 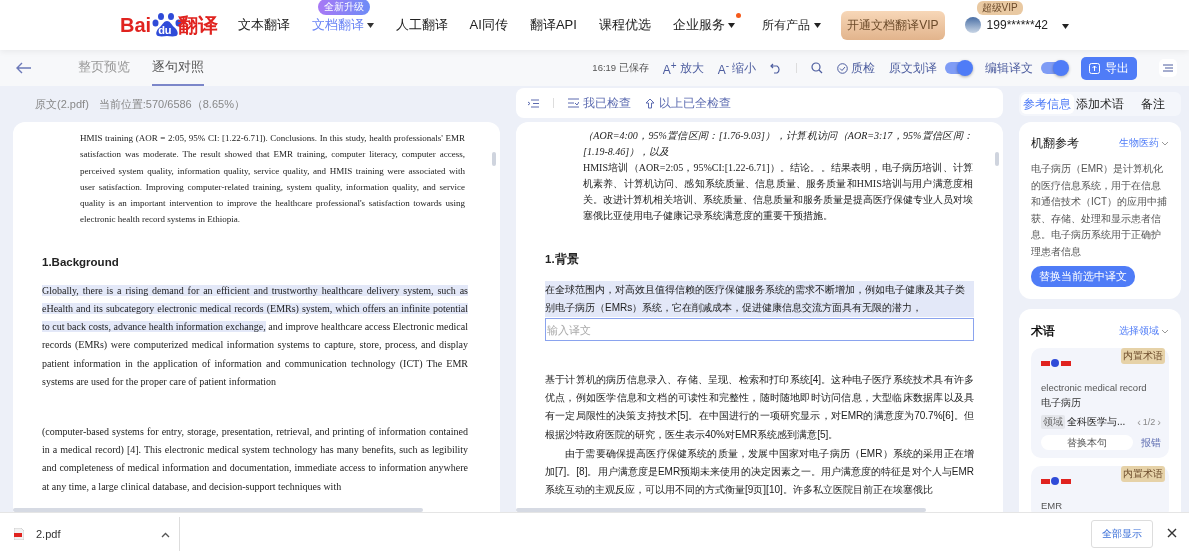 I want to click on user-menu: 199******42, so click(x=1016, y=25).